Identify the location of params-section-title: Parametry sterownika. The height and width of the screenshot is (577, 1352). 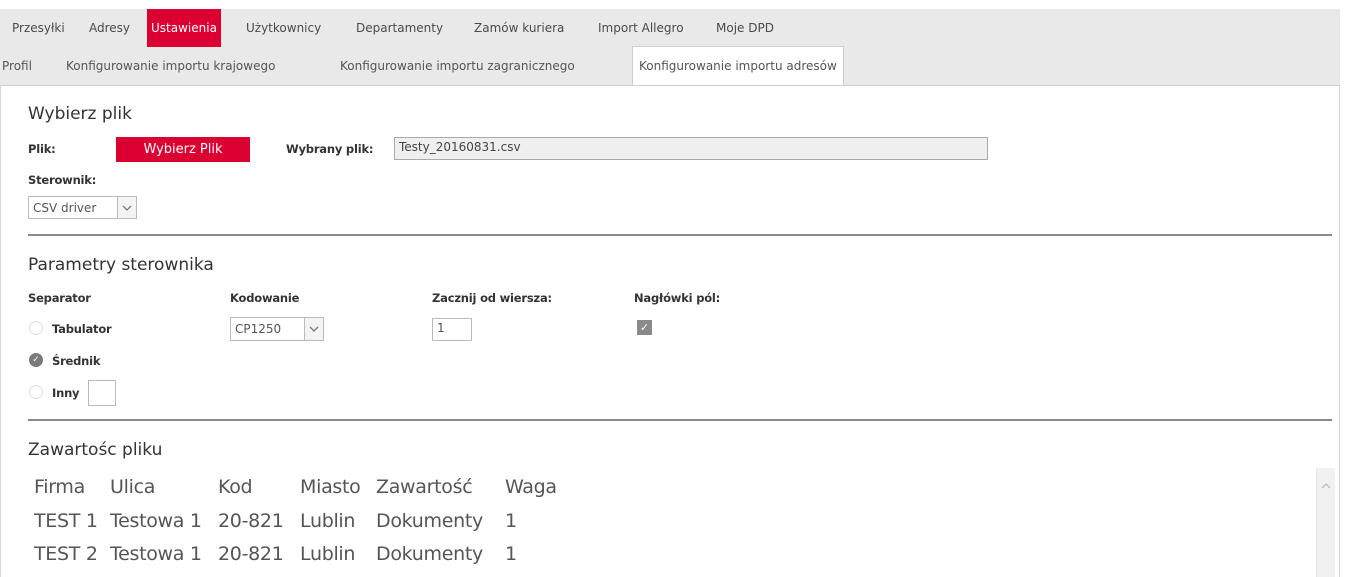
(121, 265).